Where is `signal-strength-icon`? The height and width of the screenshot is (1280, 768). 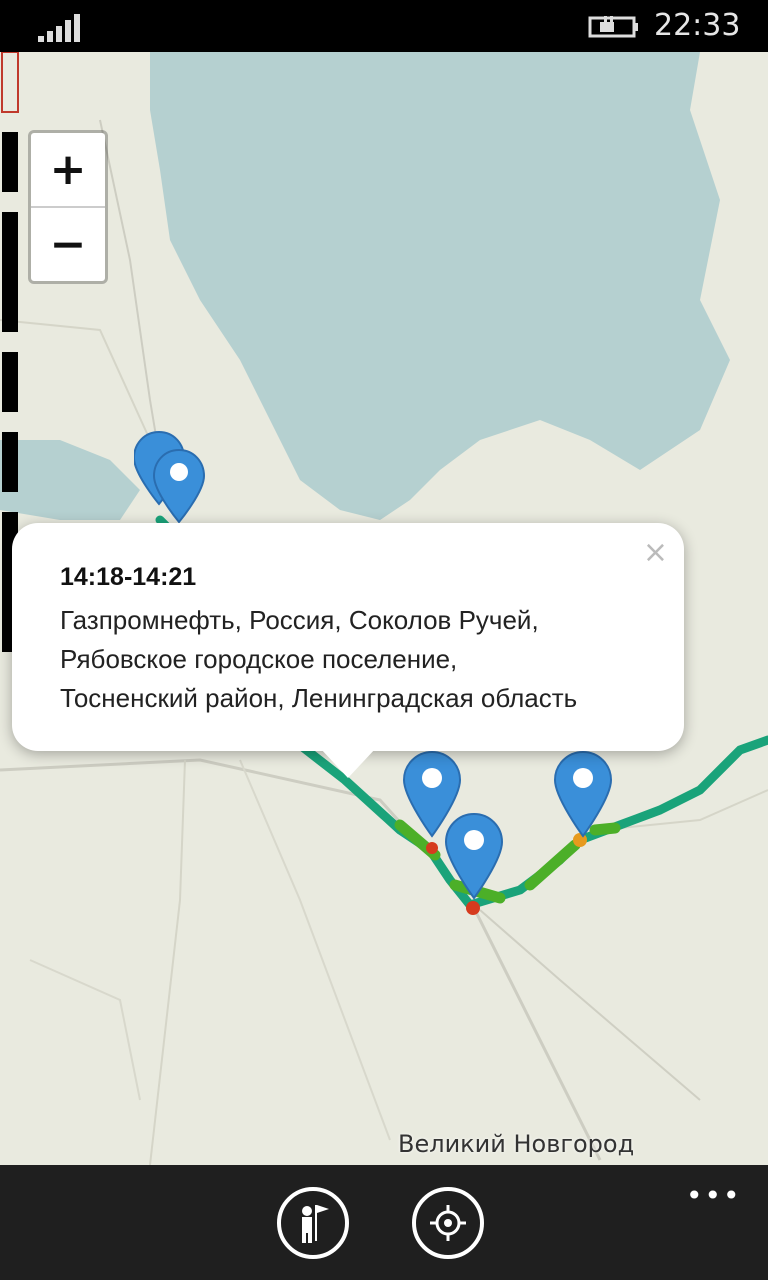 signal-strength-icon is located at coordinates (59, 28).